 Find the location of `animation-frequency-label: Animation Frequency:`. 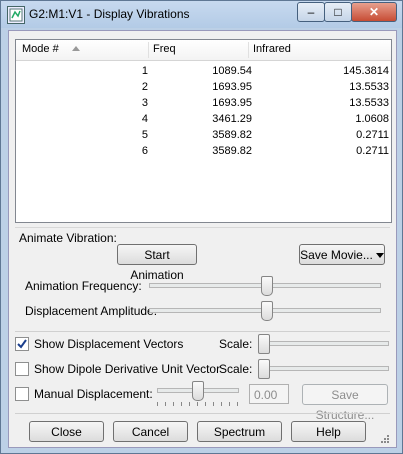

animation-frequency-label: Animation Frequency: is located at coordinates (83, 286).